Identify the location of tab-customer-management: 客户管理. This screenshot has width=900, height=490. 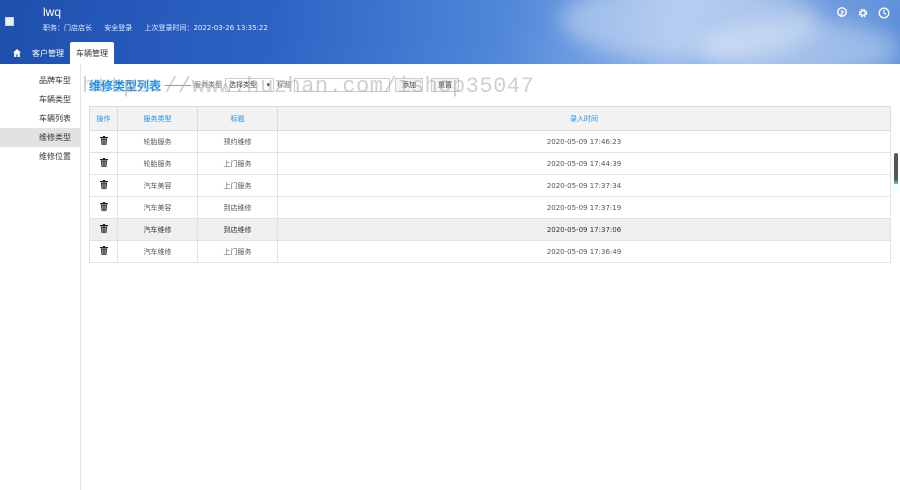
(48, 53).